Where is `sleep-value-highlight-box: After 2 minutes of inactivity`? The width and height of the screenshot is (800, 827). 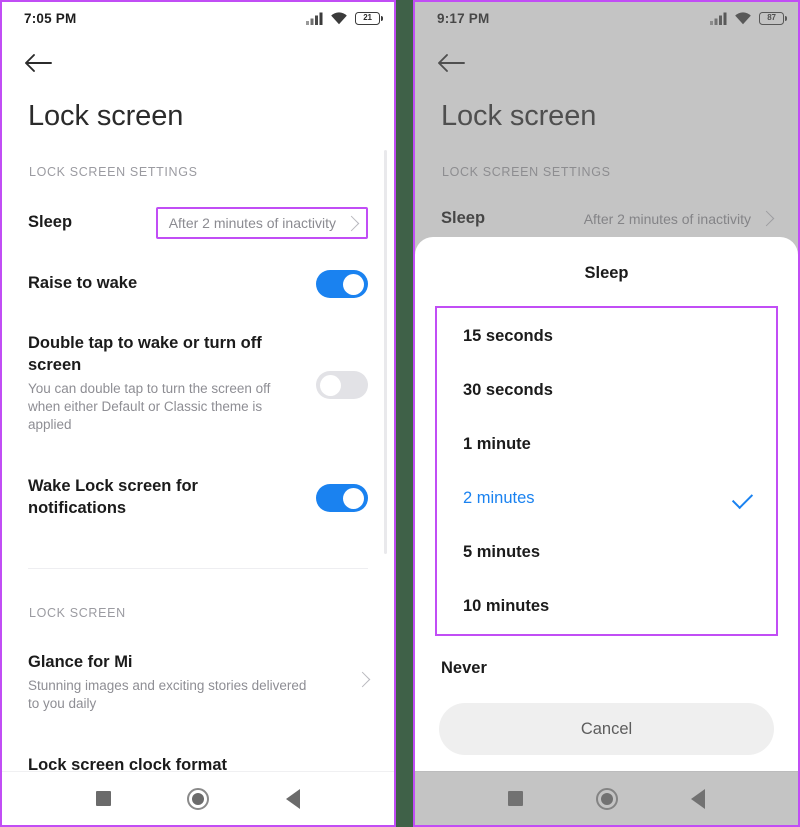 sleep-value-highlight-box: After 2 minutes of inactivity is located at coordinates (261, 223).